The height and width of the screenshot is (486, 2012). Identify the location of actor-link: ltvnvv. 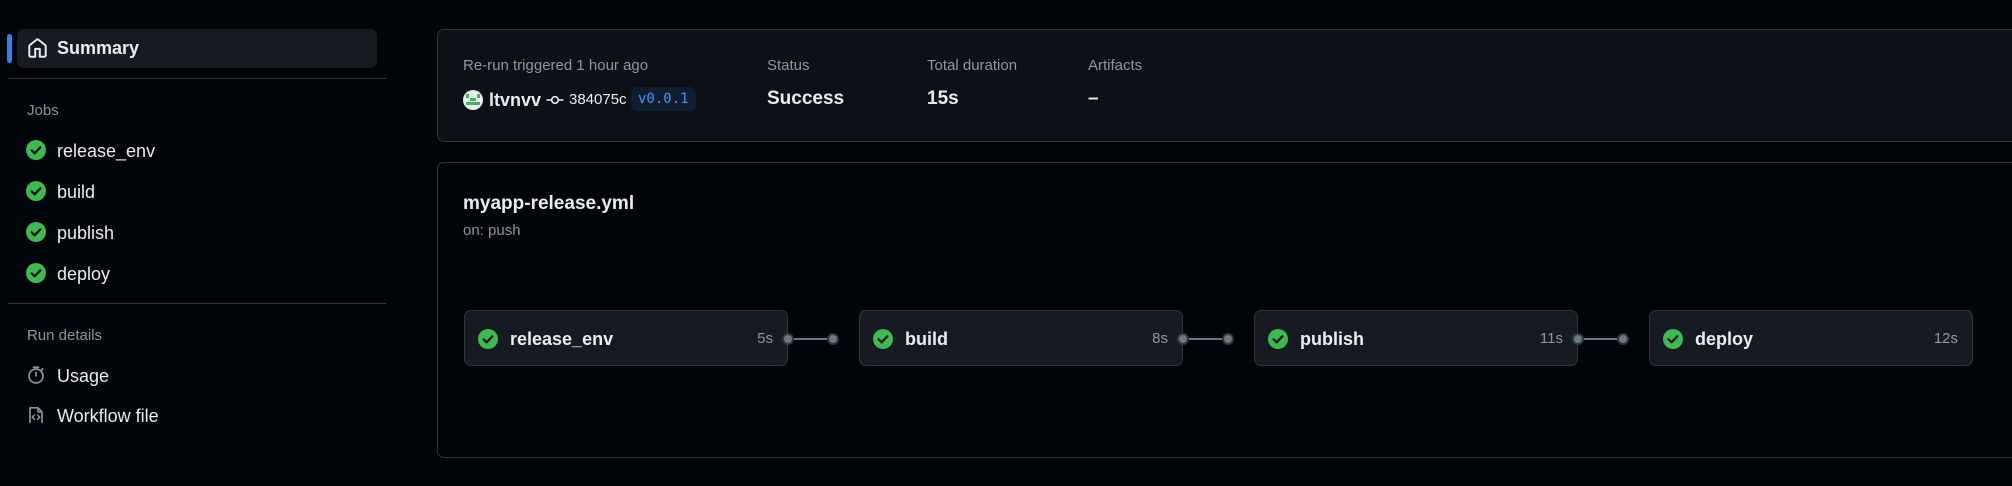
(515, 100).